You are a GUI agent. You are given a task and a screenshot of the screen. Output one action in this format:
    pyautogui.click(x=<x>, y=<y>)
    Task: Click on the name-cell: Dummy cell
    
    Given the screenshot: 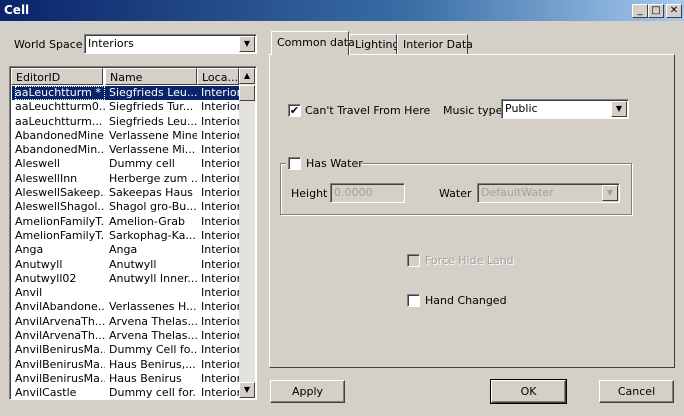 What is the action you would take?
    pyautogui.click(x=142, y=164)
    